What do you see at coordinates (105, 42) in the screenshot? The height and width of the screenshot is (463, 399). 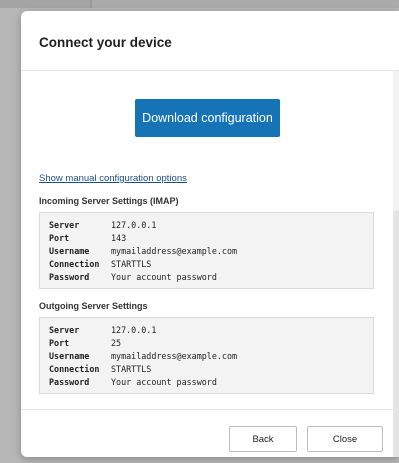 I see `dialog-title: Connect your device` at bounding box center [105, 42].